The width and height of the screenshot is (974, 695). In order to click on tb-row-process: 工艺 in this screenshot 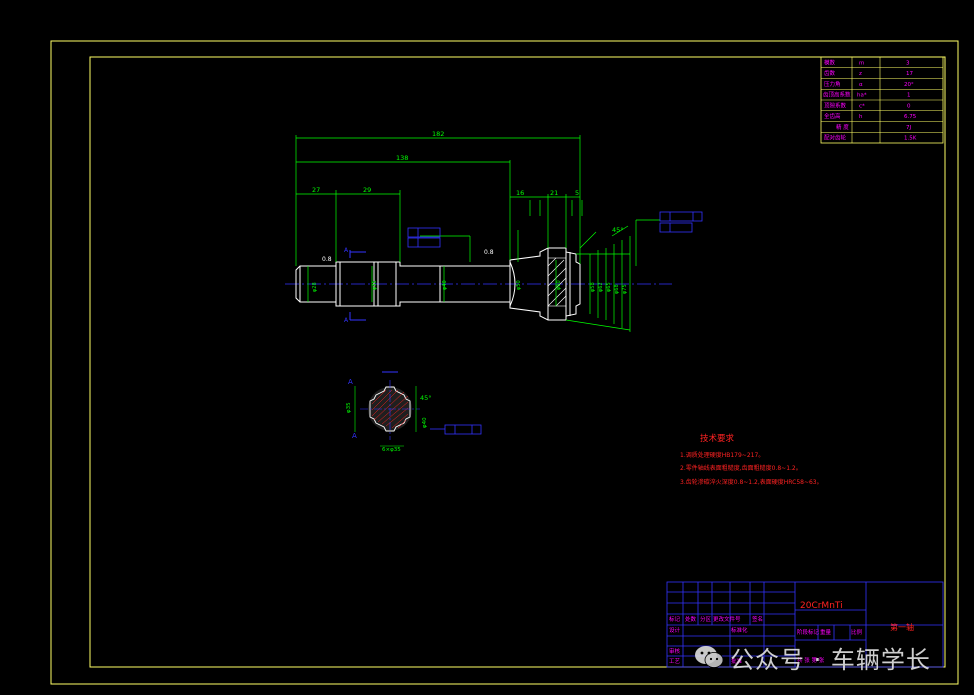, I will do `click(675, 661)`.